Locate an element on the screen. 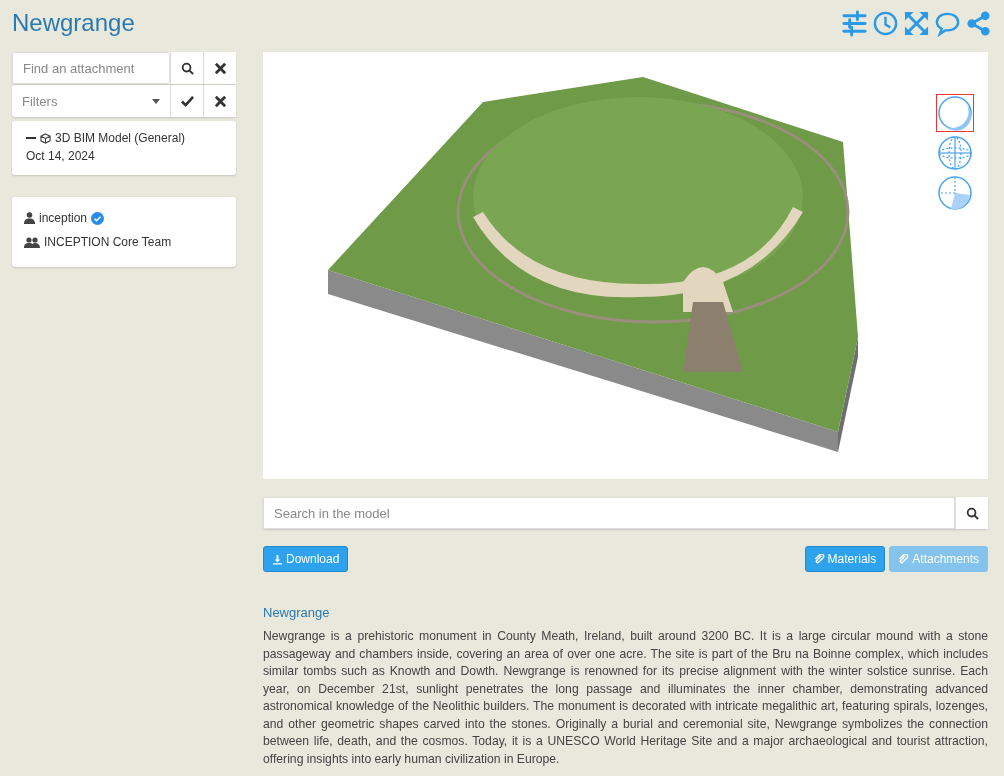 Image resolution: width=1004 pixels, height=776 pixels. attachment-search-field: Find an attachment is located at coordinates (91, 68).